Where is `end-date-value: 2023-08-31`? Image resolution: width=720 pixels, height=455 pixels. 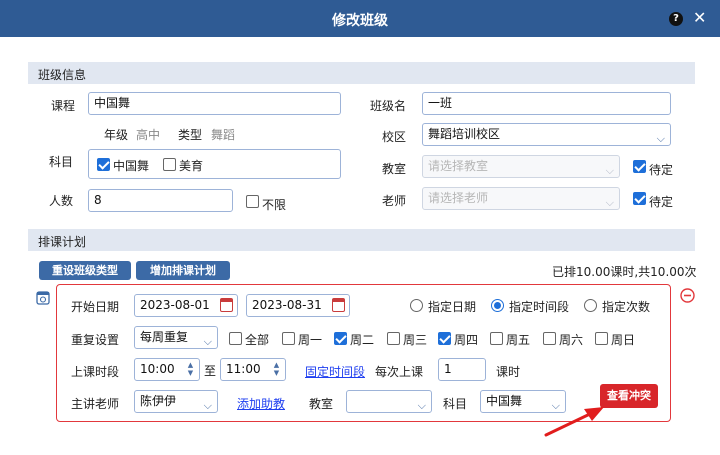 end-date-value: 2023-08-31 is located at coordinates (287, 305).